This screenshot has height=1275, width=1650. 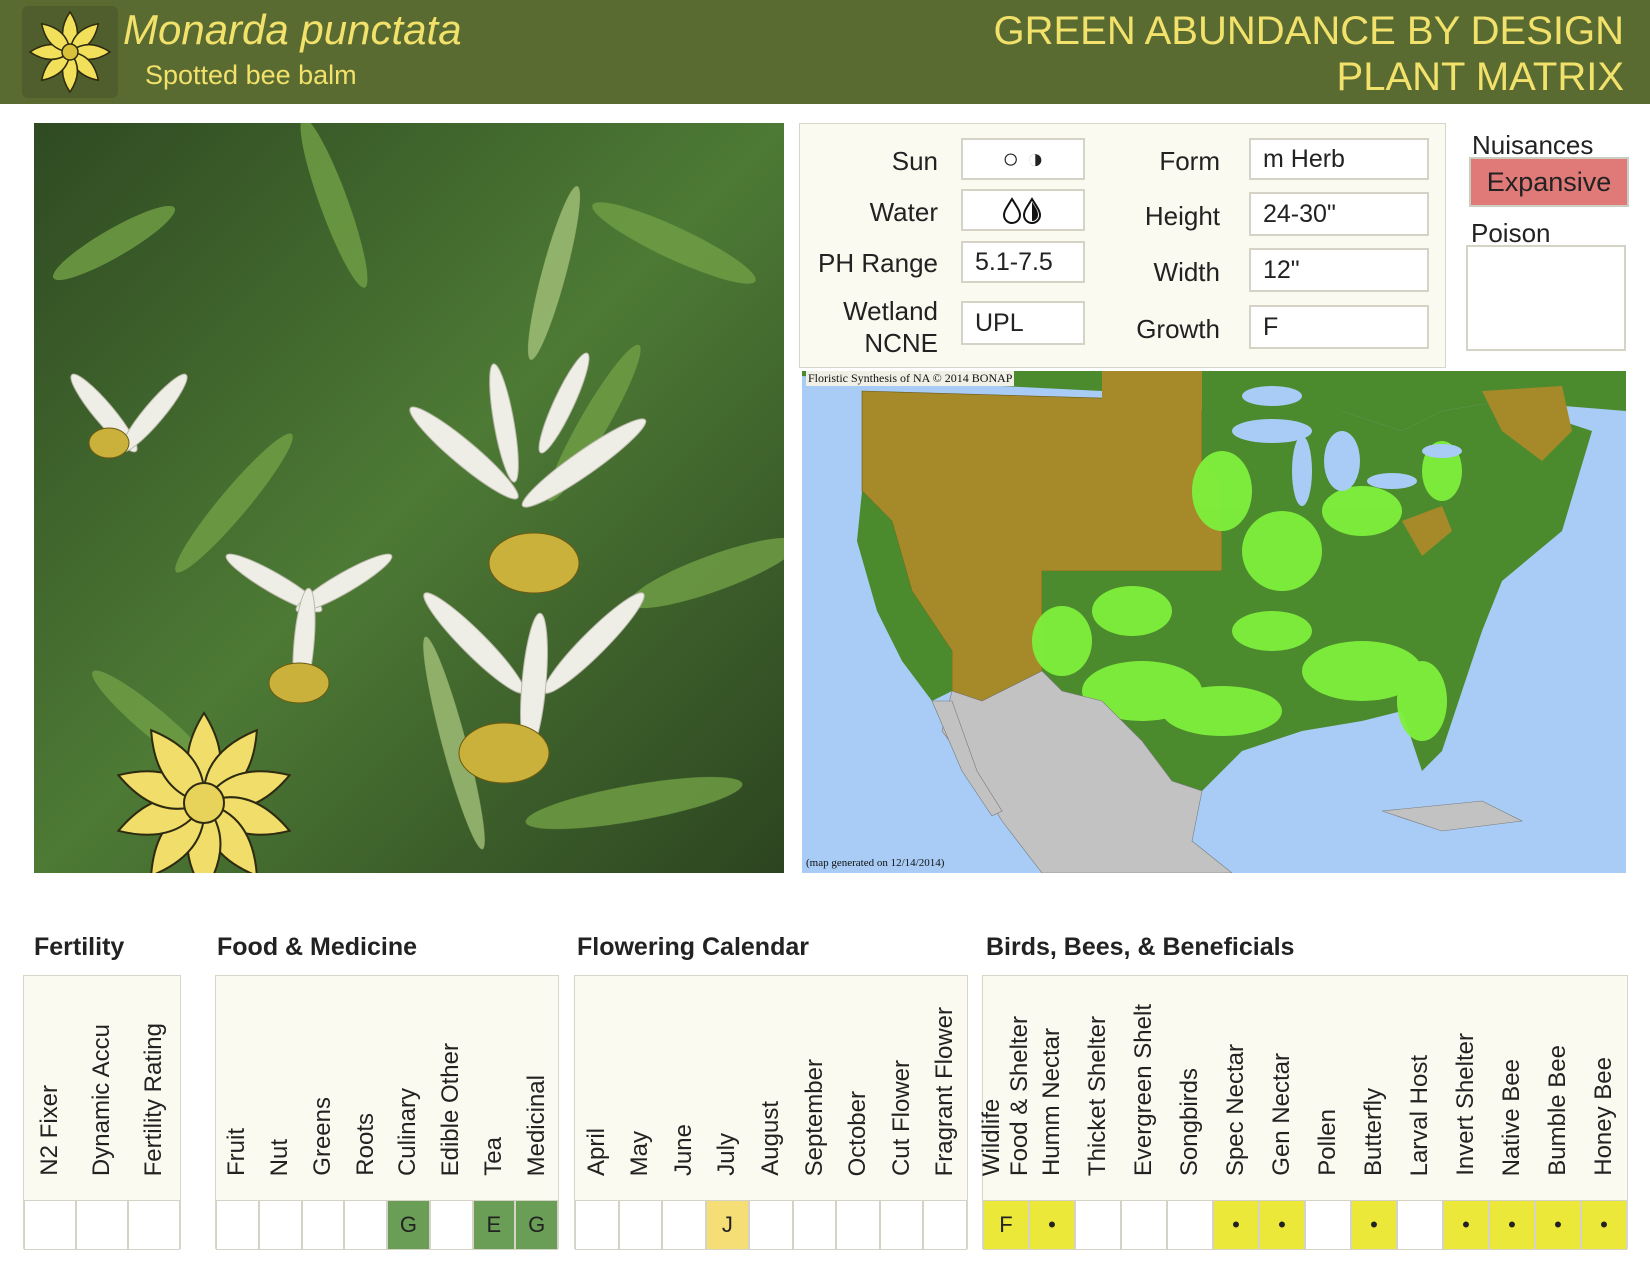 I want to click on column-label: Larval Host, so click(x=1420, y=1115).